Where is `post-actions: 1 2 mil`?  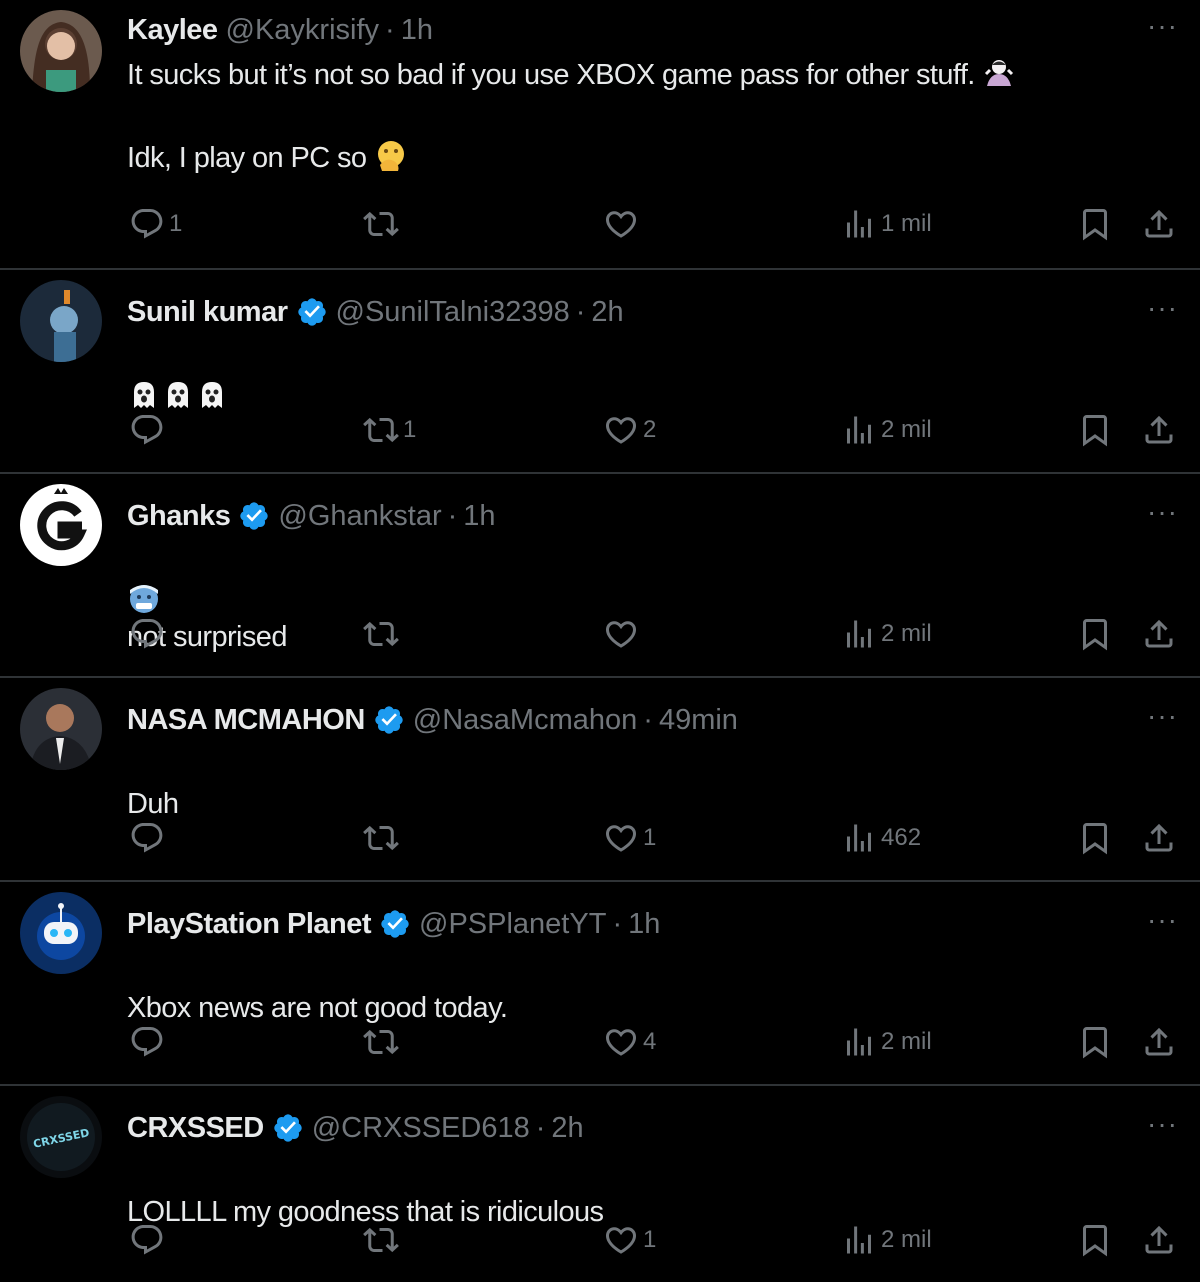 post-actions: 1 2 mil is located at coordinates (653, 1240).